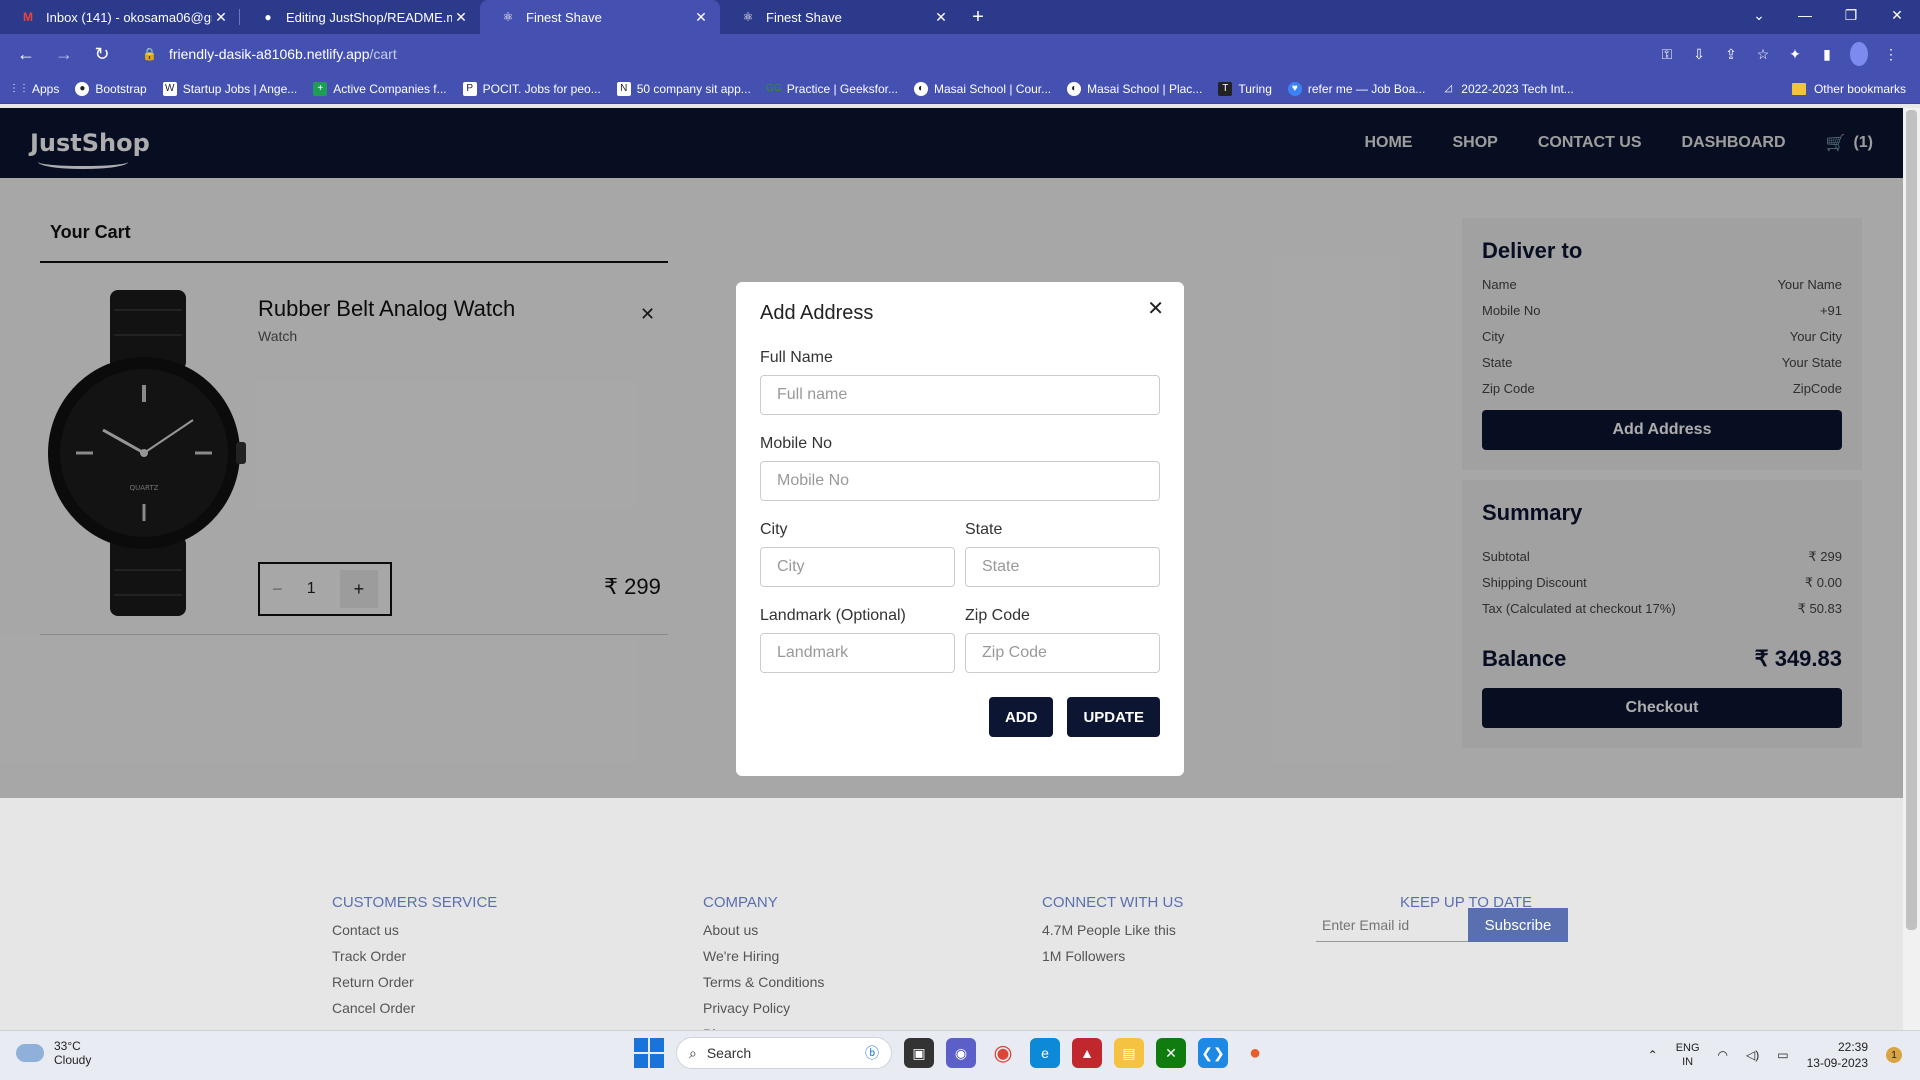 The height and width of the screenshot is (1080, 1920). What do you see at coordinates (1688, 1055) in the screenshot?
I see `language-indicator: ENG IN` at bounding box center [1688, 1055].